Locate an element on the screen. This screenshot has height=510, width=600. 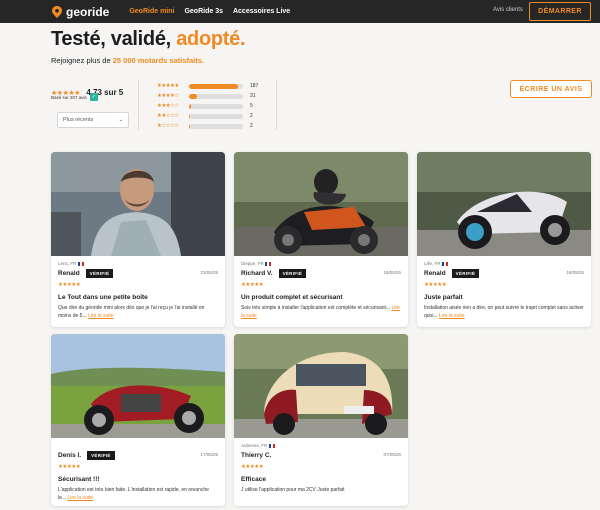
location-text: Lens, FR is located at coordinates (67, 263).